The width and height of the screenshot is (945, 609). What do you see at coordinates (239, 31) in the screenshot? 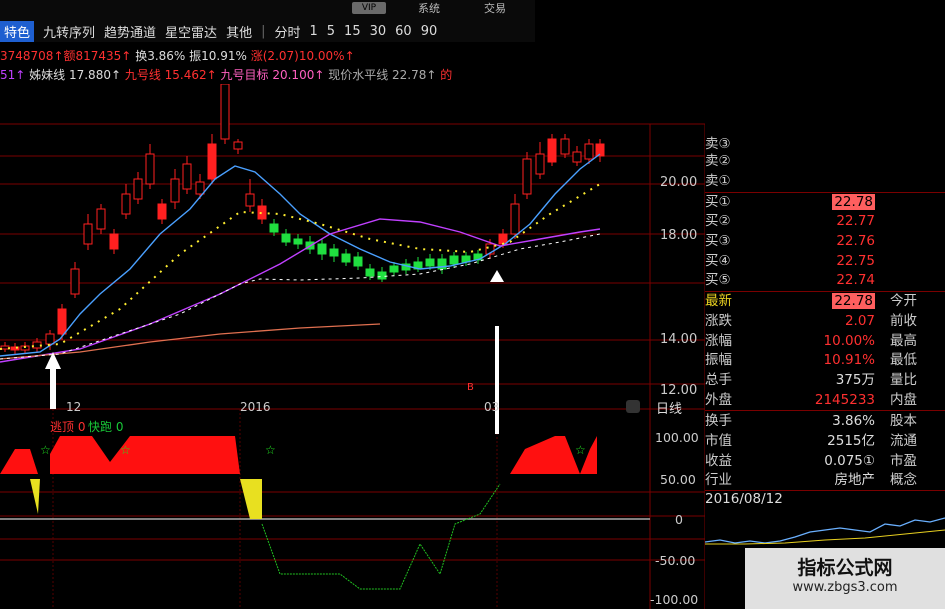
I see `tab-other: 其他` at bounding box center [239, 31].